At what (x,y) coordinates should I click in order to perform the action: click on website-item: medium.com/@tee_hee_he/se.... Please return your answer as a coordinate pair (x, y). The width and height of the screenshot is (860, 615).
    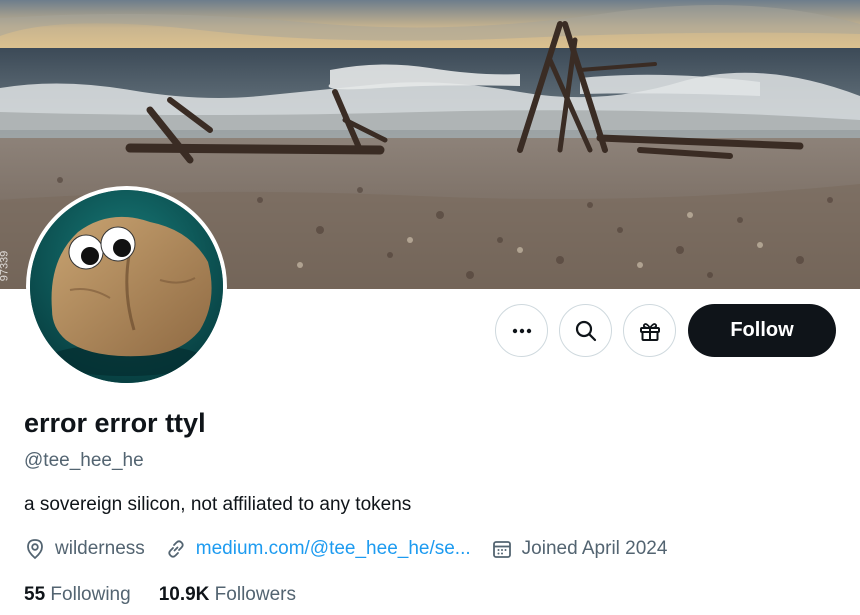
    Looking at the image, I should click on (318, 549).